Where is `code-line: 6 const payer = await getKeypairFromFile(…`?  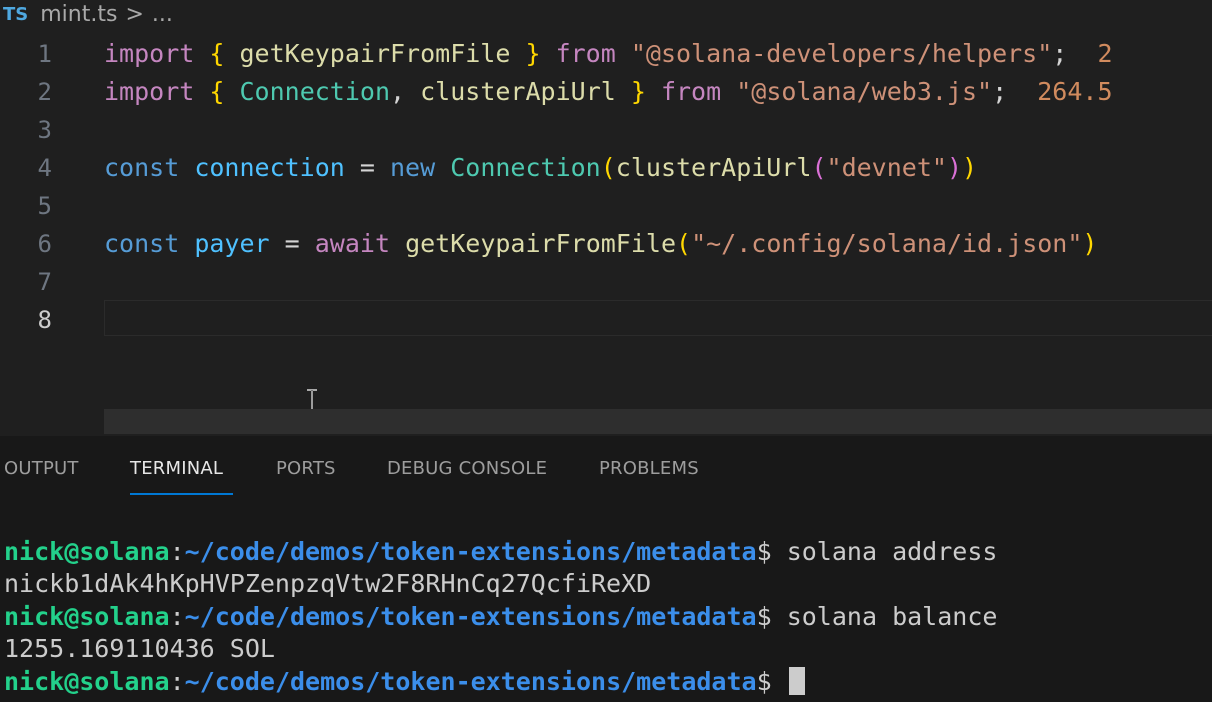
code-line: 6 const payer = await getKeypairFromFile(… is located at coordinates (606, 244).